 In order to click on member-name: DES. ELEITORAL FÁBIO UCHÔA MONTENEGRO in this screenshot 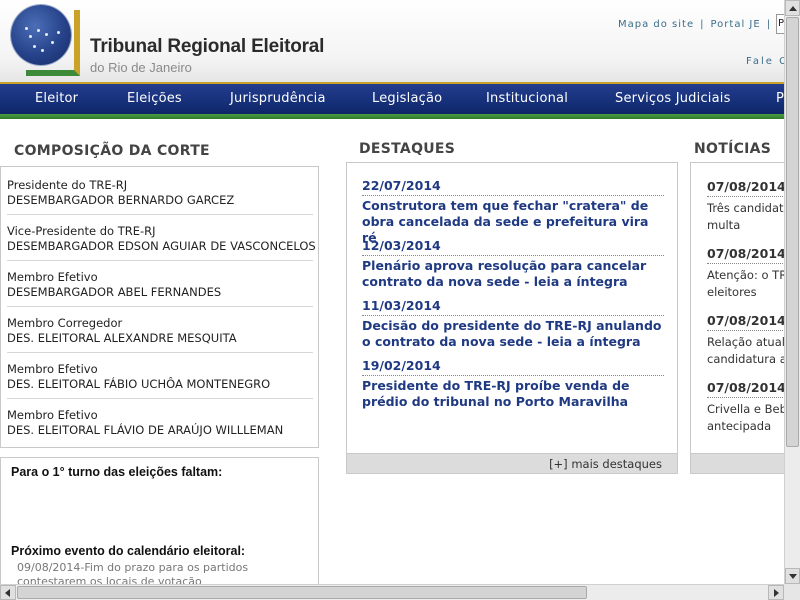, I will do `click(139, 384)`.